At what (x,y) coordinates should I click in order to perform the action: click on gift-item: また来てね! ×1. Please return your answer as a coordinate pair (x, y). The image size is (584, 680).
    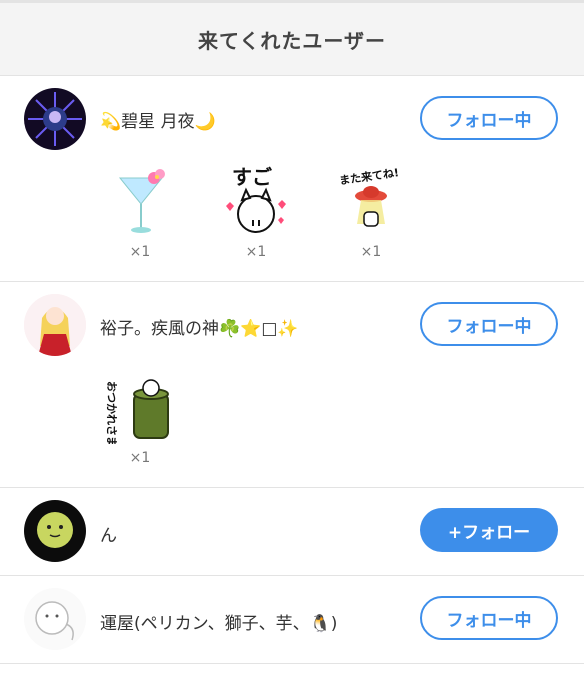
    Looking at the image, I should click on (371, 212).